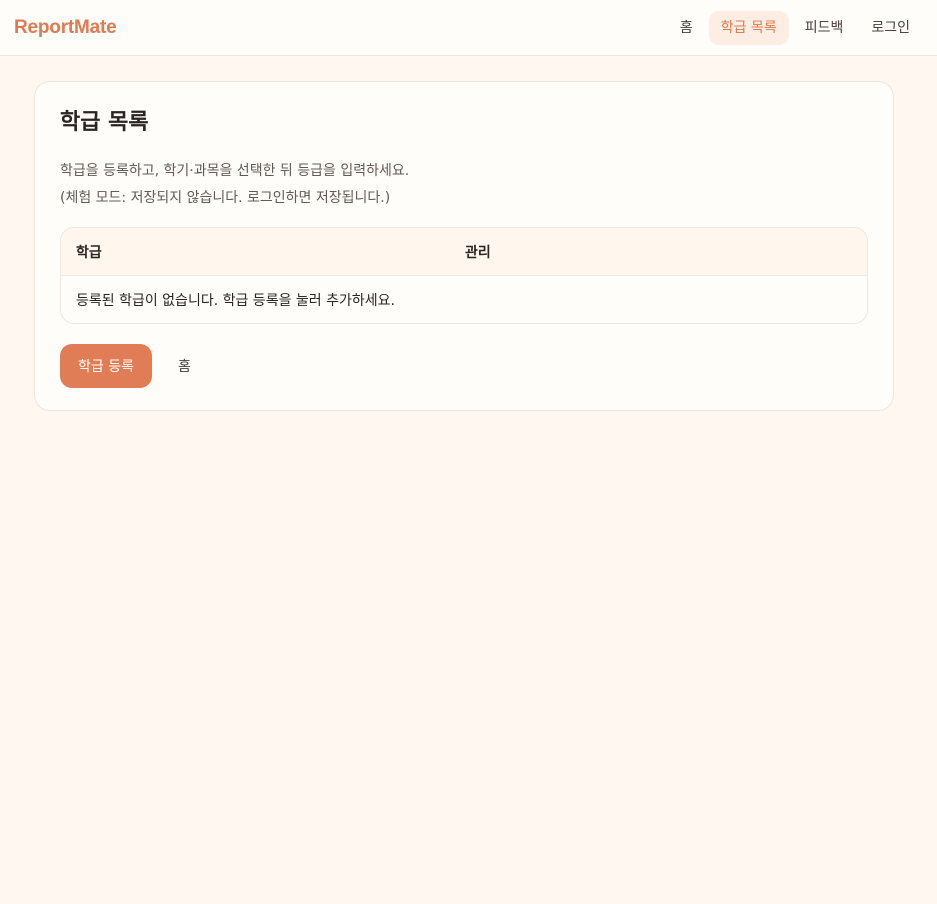  Describe the element at coordinates (468, 28) in the screenshot. I see `top-navbar: ReportMate 홈 학급 목록 피드백 로그인` at that location.